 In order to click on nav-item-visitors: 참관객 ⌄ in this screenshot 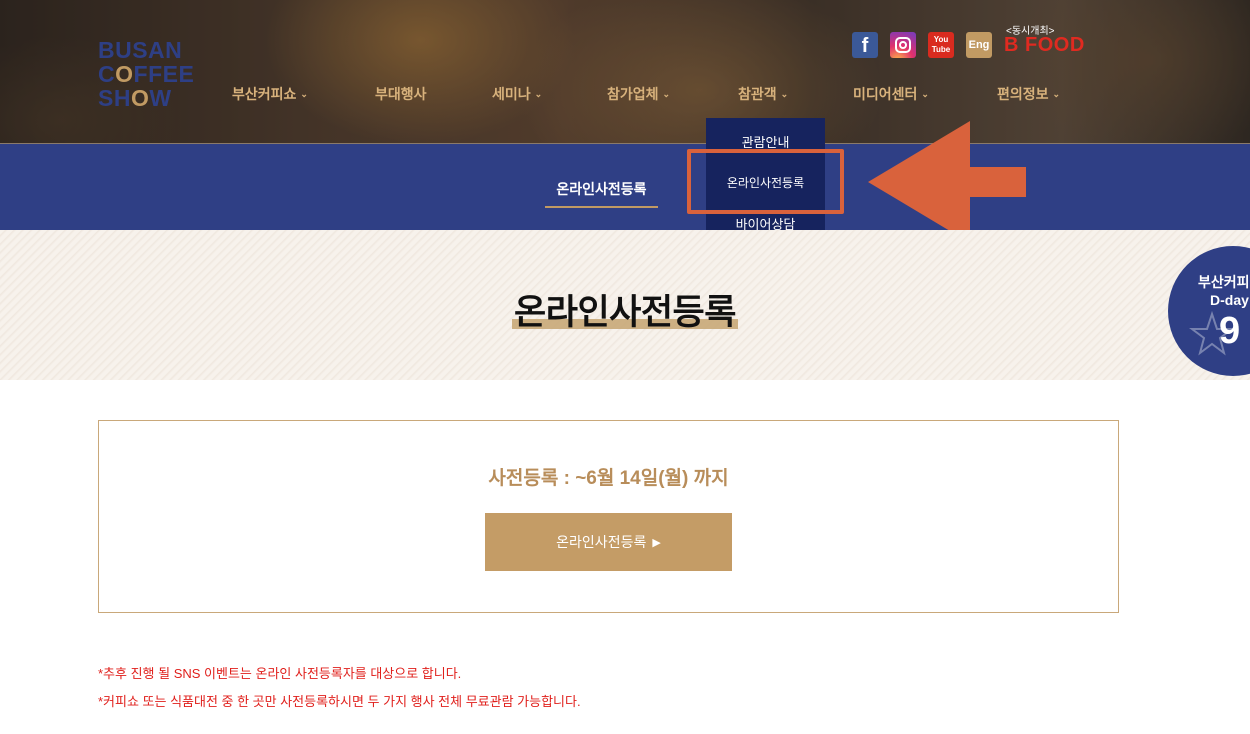, I will do `click(763, 94)`.